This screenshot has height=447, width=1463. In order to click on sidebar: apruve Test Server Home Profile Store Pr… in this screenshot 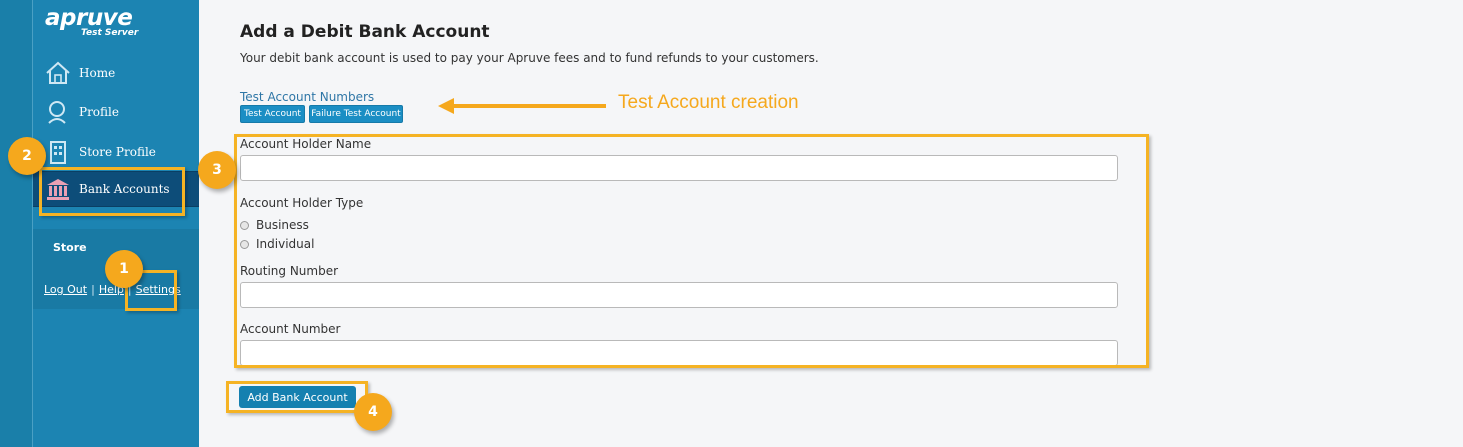, I will do `click(116, 223)`.